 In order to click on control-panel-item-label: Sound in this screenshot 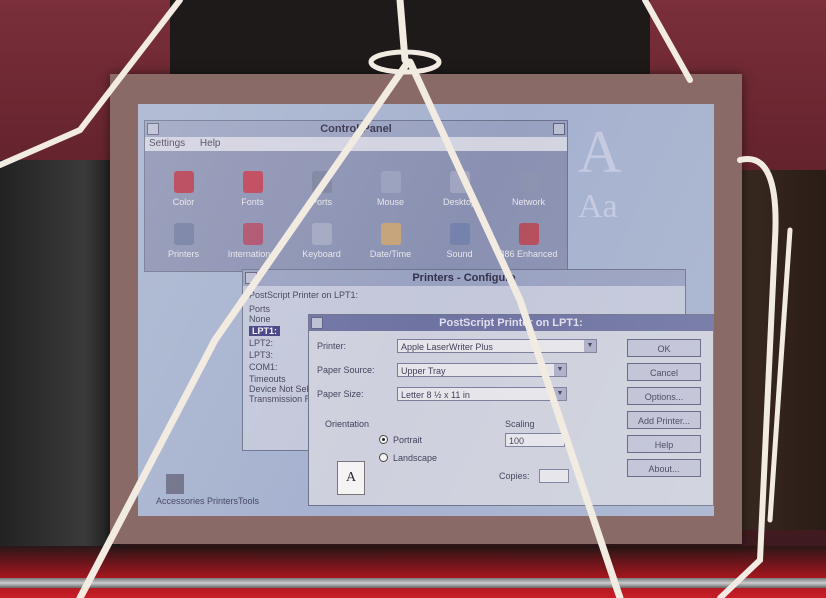, I will do `click(459, 254)`.